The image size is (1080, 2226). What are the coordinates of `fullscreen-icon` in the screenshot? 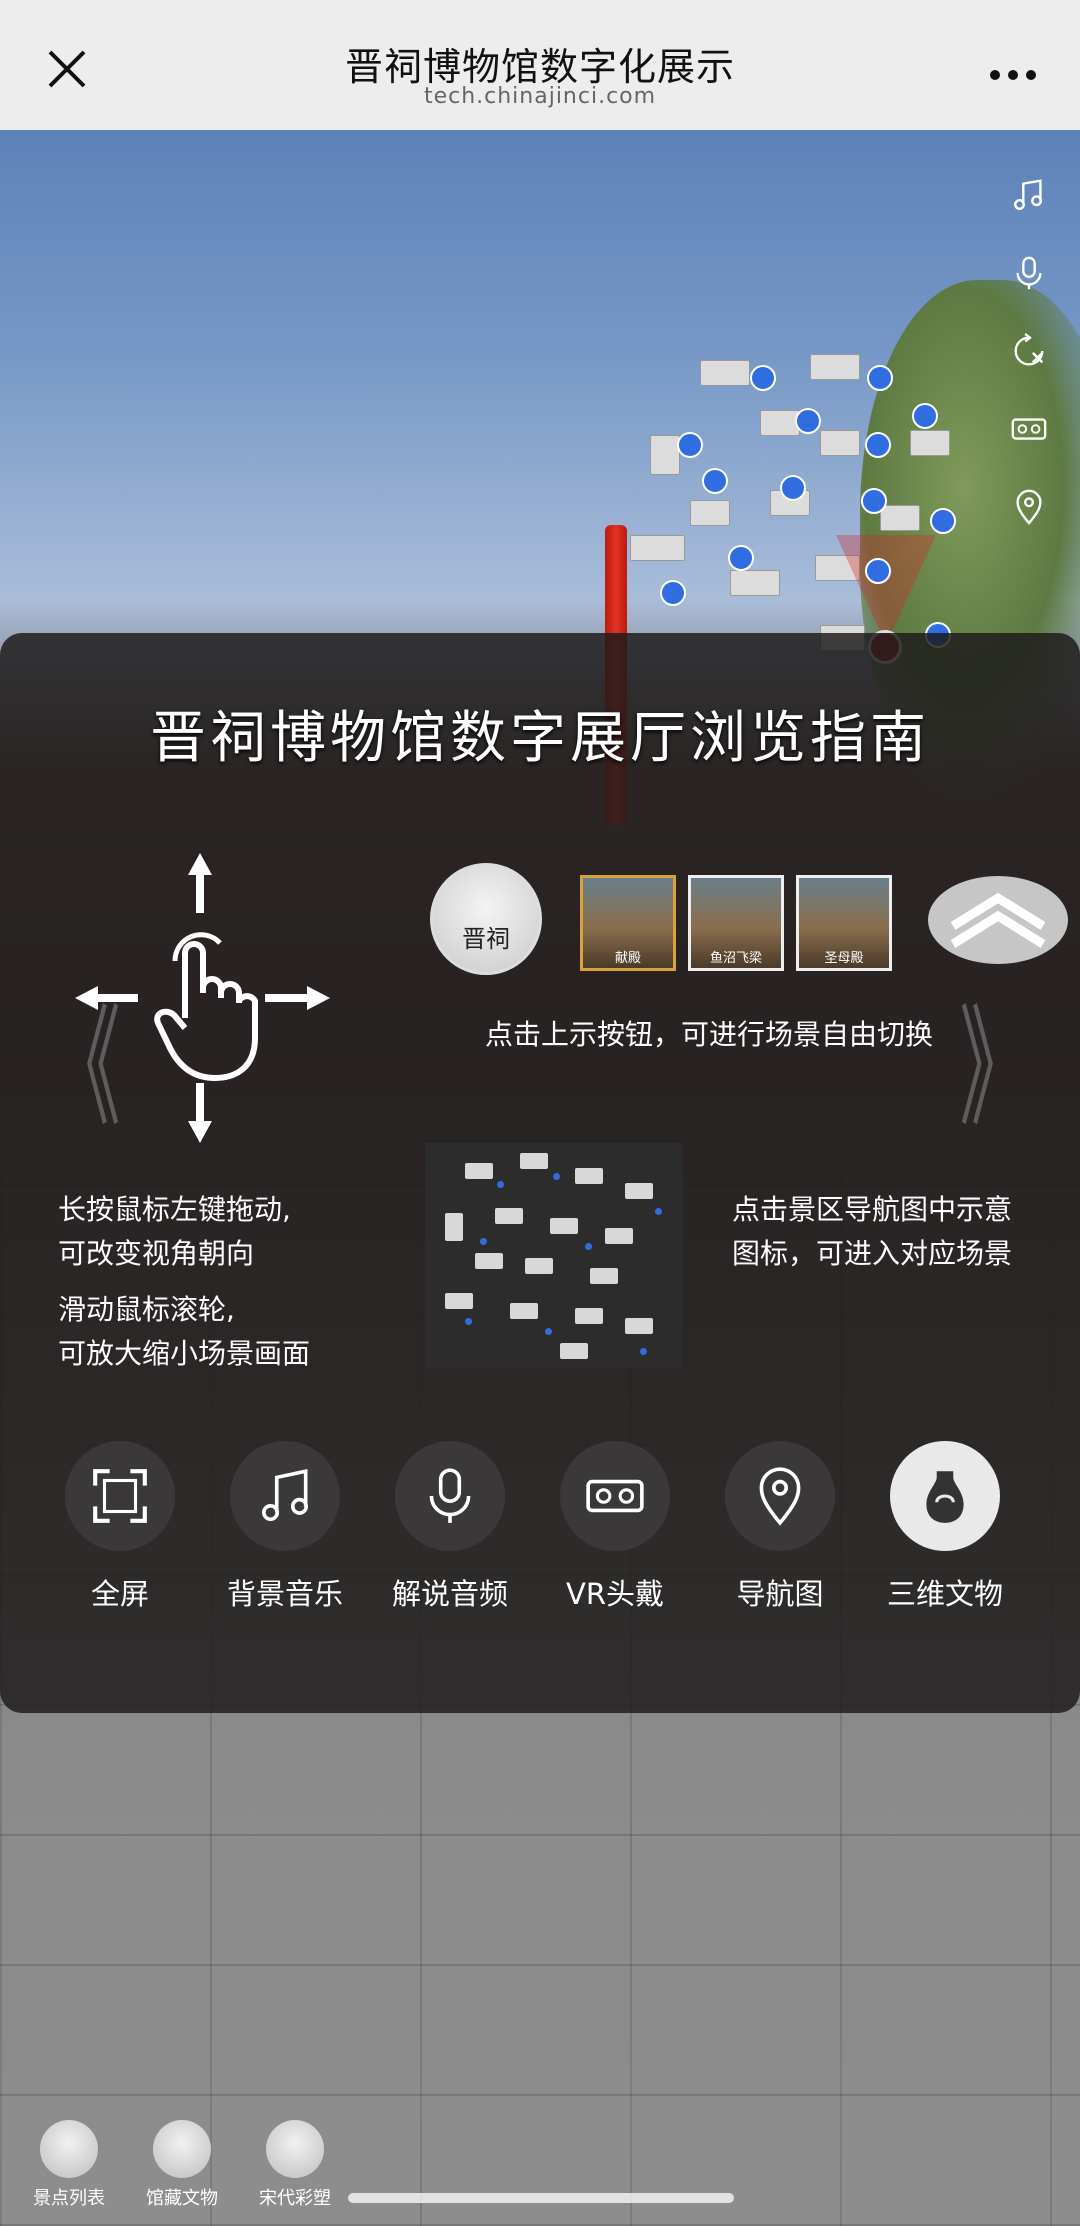 It's located at (120, 1496).